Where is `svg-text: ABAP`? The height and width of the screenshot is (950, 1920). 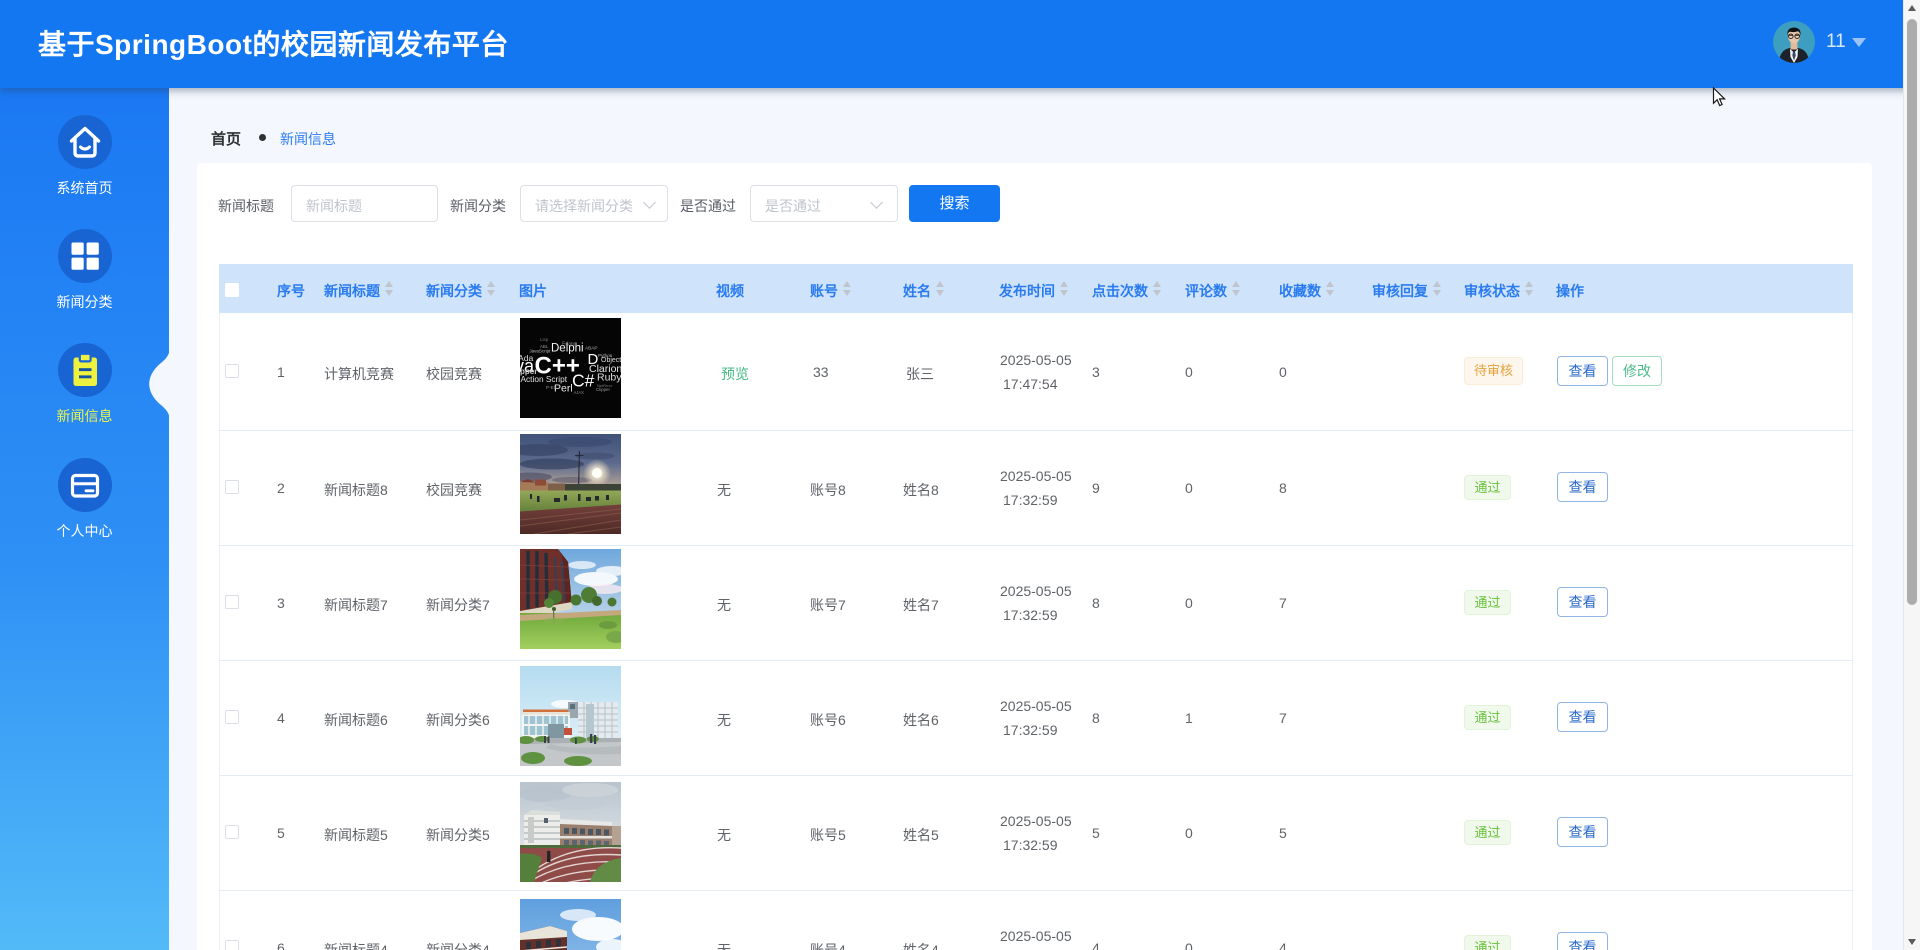
svg-text: ABAP is located at coordinates (591, 347).